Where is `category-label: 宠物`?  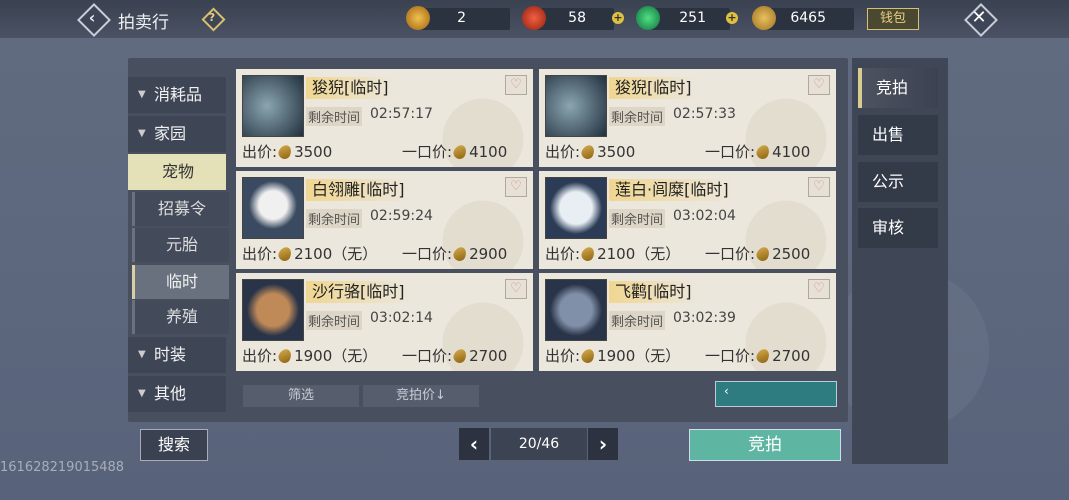 category-label: 宠物 is located at coordinates (178, 171).